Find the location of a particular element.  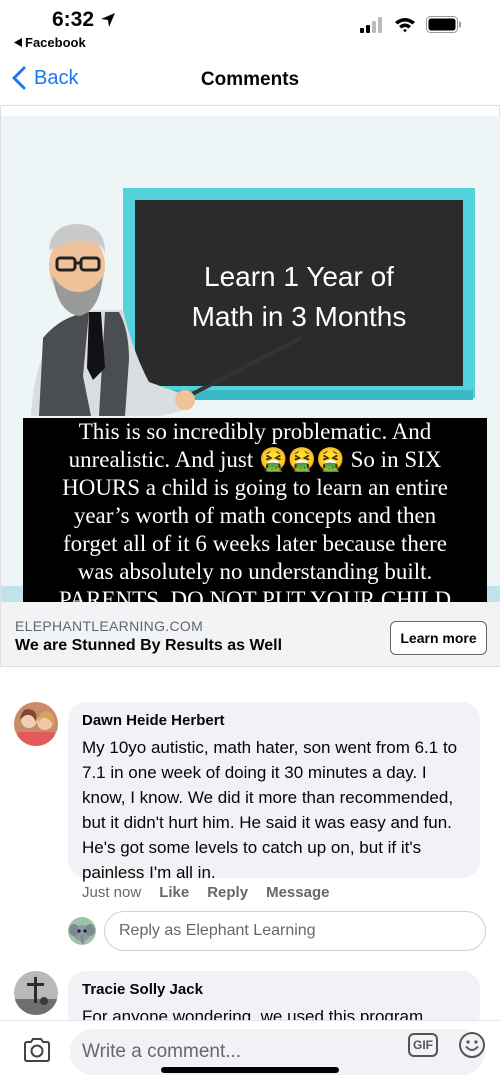

battery-icon is located at coordinates (443, 24).